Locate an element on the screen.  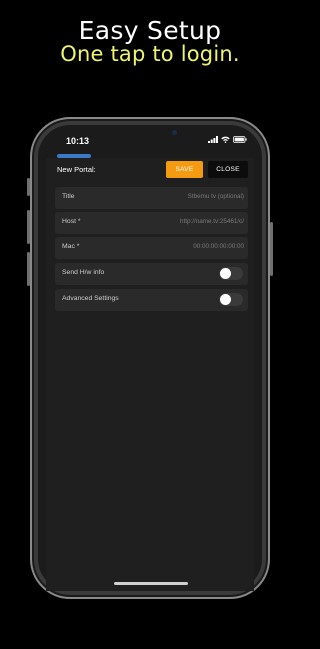
advanced-settings-toggle is located at coordinates (231, 299).